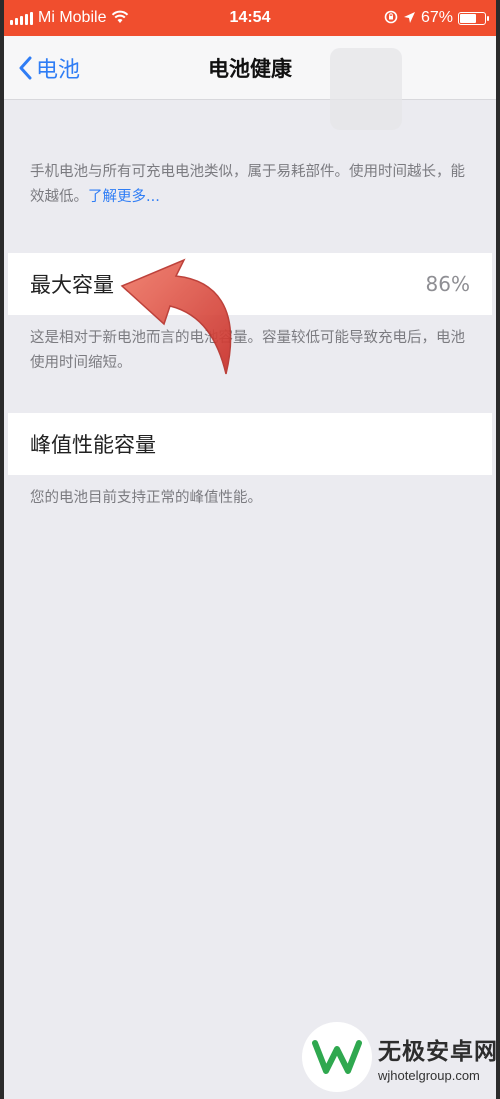  Describe the element at coordinates (120, 18) in the screenshot. I see `wifi-icon` at that location.